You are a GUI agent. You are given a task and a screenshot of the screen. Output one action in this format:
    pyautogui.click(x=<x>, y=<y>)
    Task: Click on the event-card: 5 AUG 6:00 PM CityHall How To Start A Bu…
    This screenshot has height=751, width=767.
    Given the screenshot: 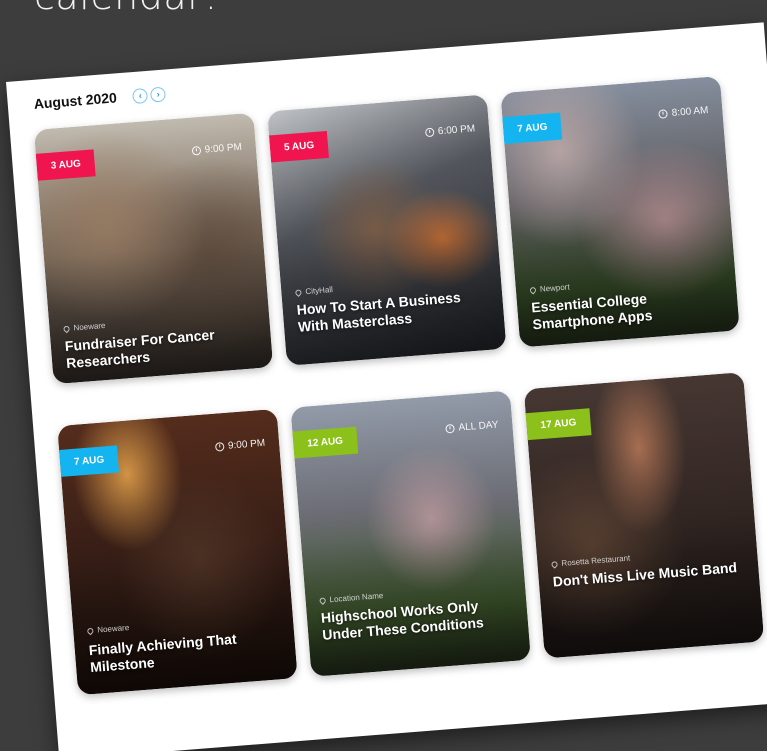 What is the action you would take?
    pyautogui.click(x=387, y=230)
    